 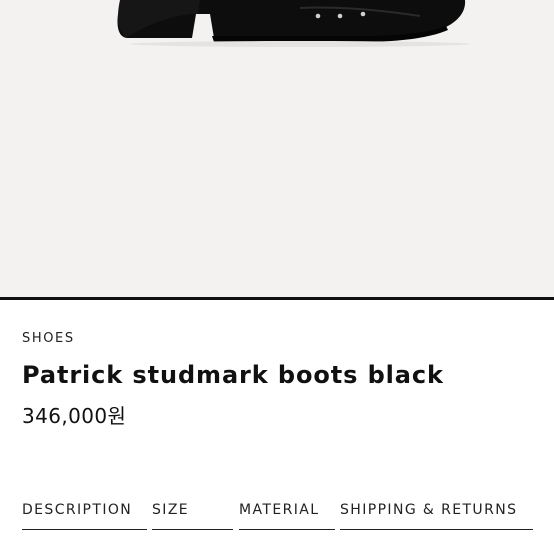 I want to click on tab-description: DESCRIPTION, so click(x=84, y=515).